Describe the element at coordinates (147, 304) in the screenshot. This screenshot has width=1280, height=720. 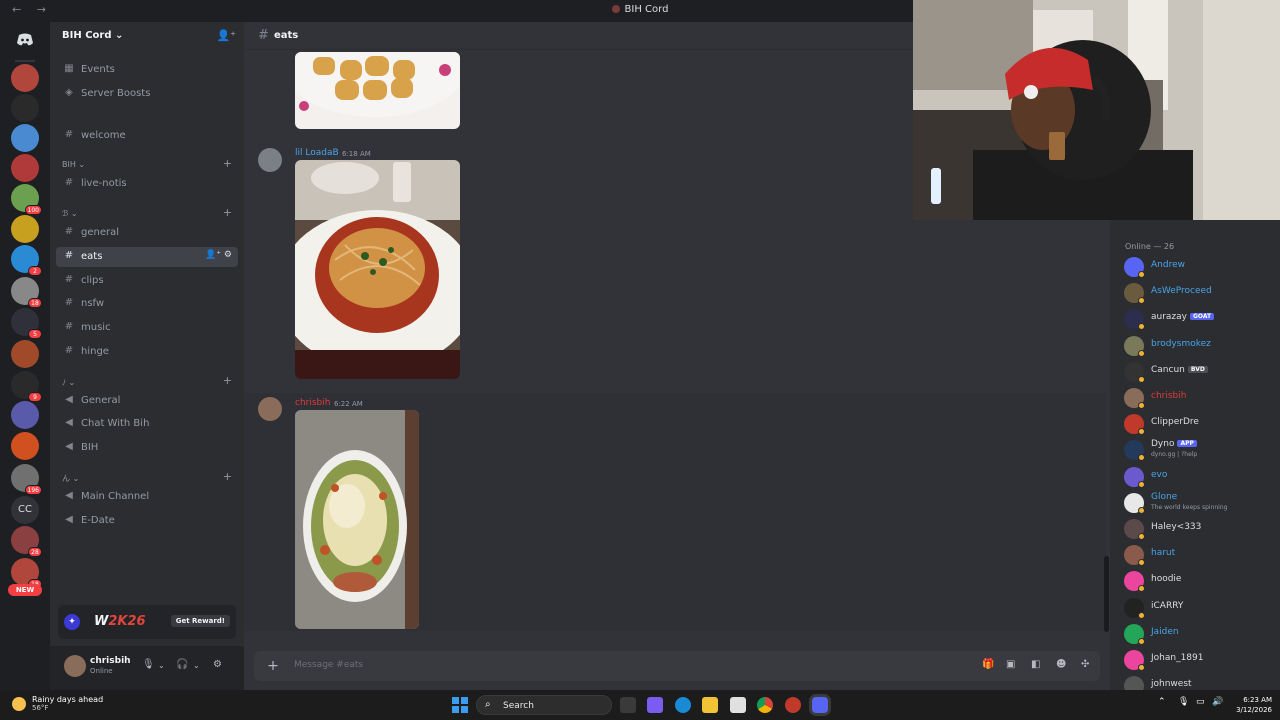
I see `channel-nsfw: # nsfw` at that location.